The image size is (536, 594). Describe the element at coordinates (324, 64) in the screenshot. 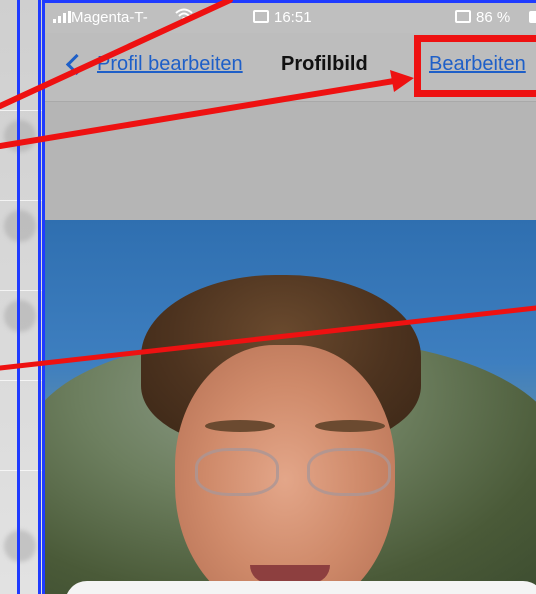

I see `page-title: Profilbild` at that location.